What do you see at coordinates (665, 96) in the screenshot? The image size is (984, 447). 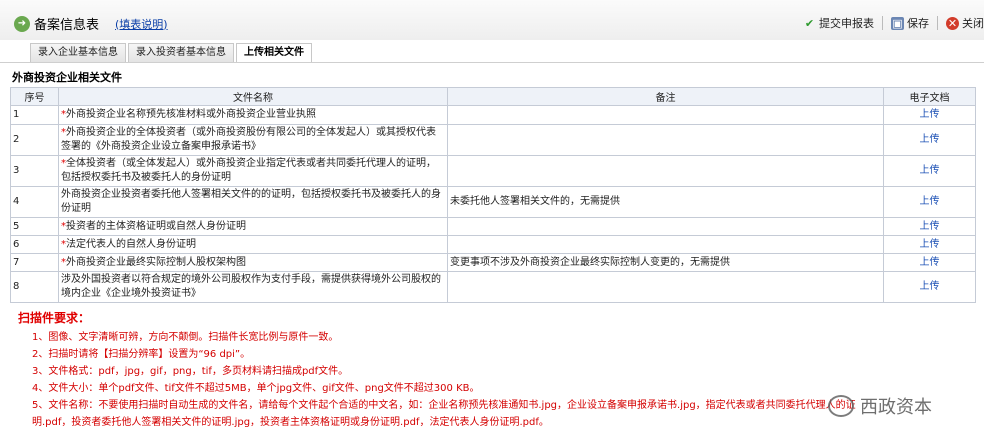 I see `column-header-note: 备注` at bounding box center [665, 96].